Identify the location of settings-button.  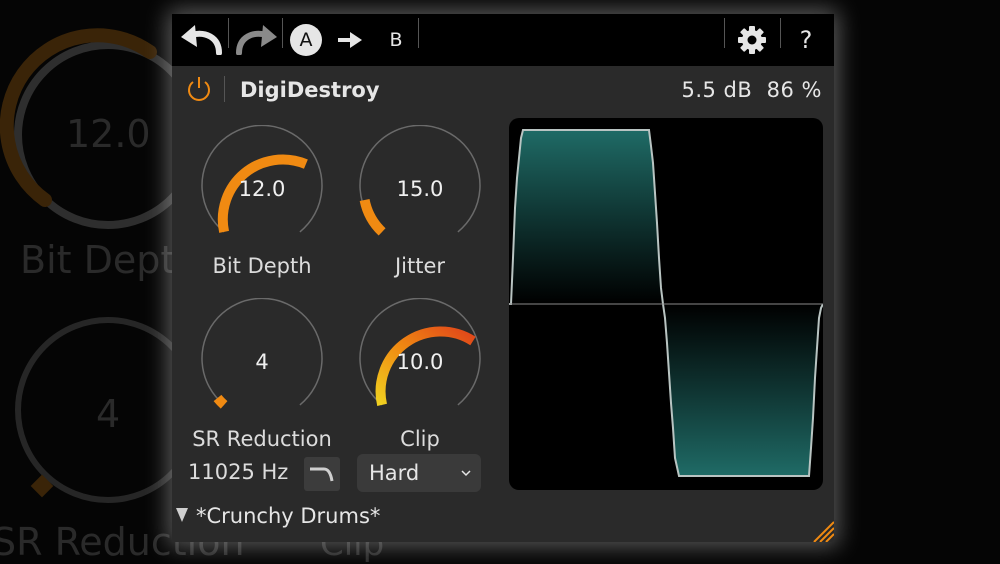
(752, 40).